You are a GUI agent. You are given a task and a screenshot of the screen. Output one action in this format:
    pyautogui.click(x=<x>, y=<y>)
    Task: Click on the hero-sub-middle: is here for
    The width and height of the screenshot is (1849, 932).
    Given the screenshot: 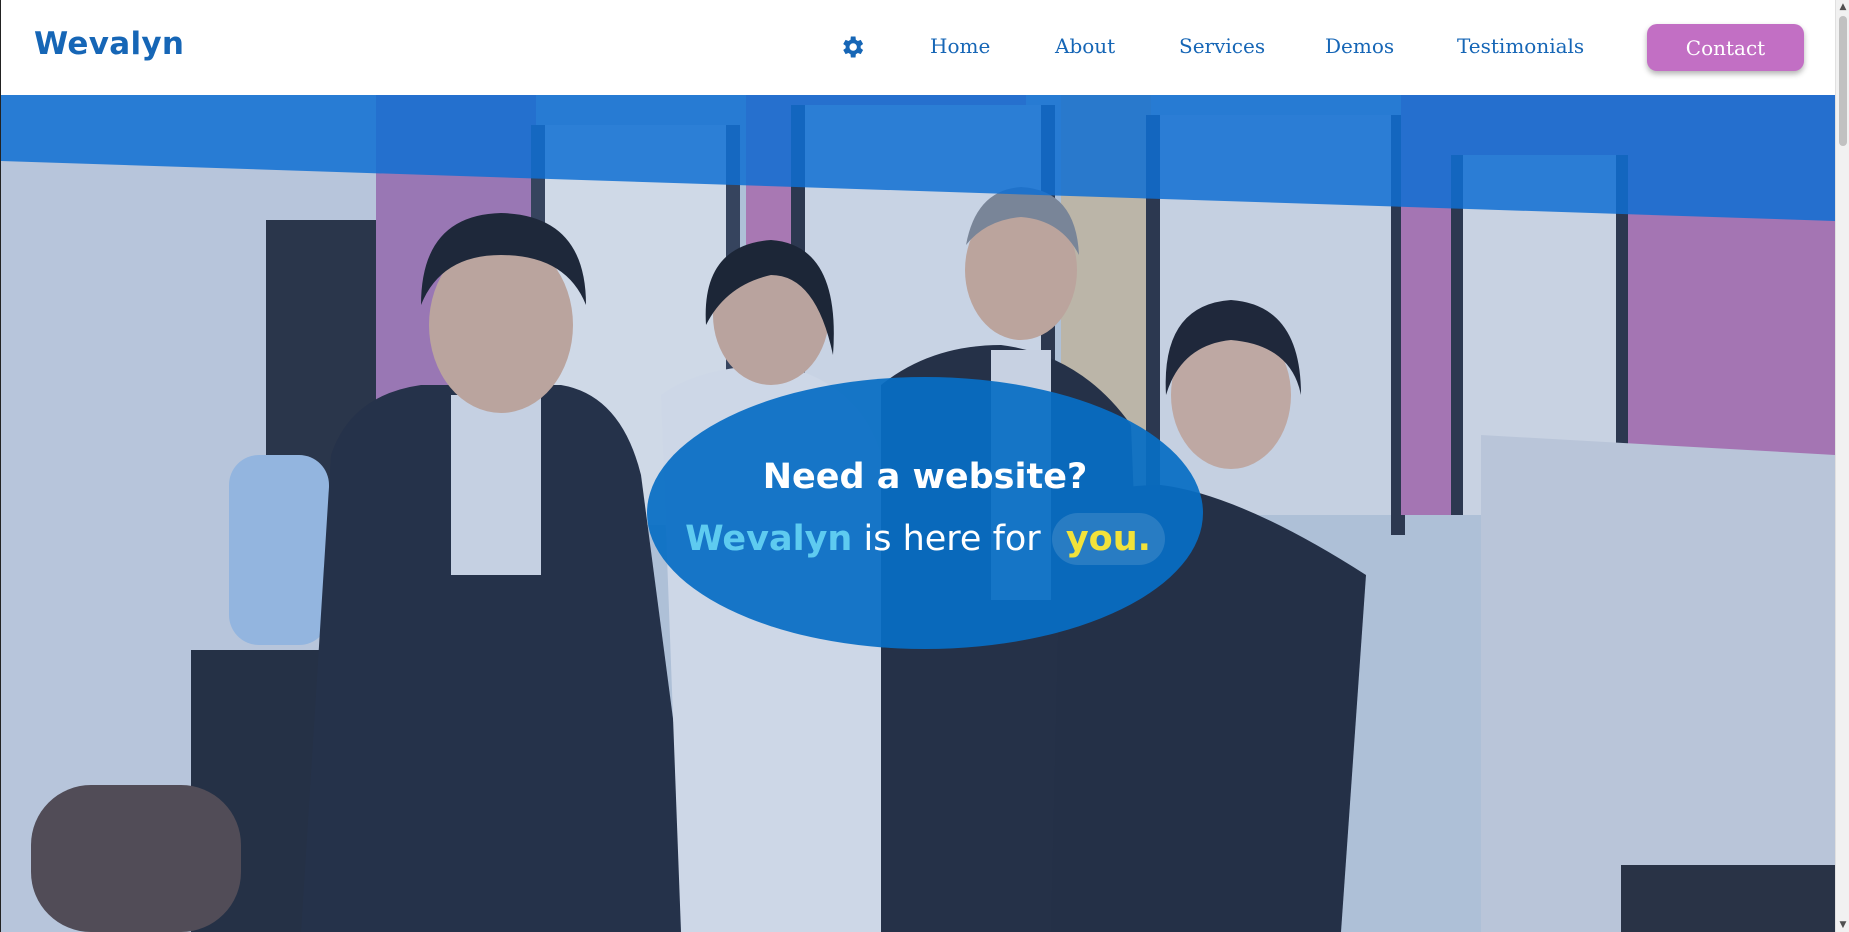 What is the action you would take?
    pyautogui.click(x=952, y=539)
    